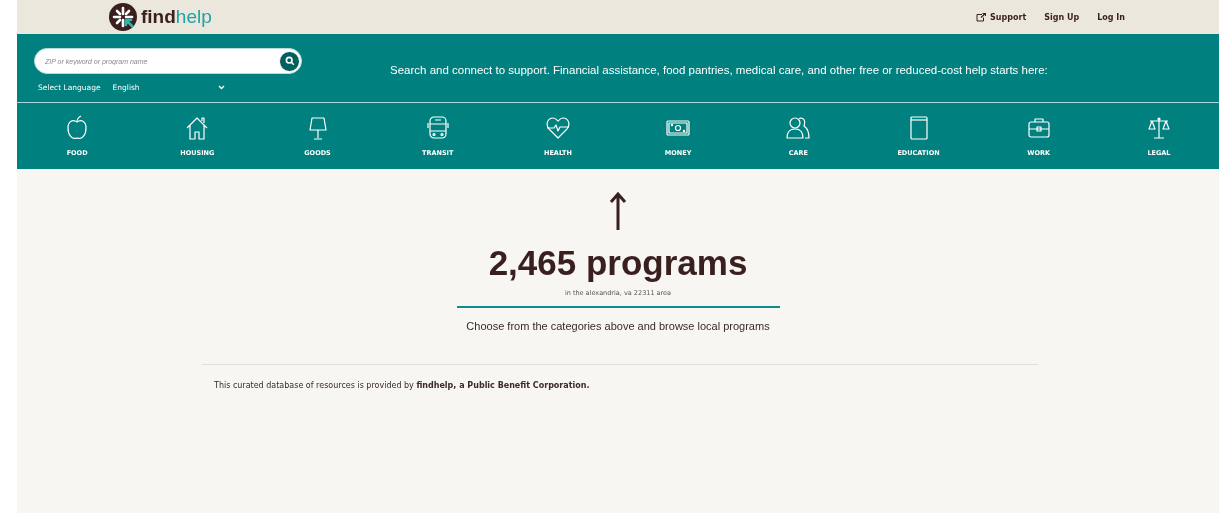  I want to click on apple-icon, so click(77, 128).